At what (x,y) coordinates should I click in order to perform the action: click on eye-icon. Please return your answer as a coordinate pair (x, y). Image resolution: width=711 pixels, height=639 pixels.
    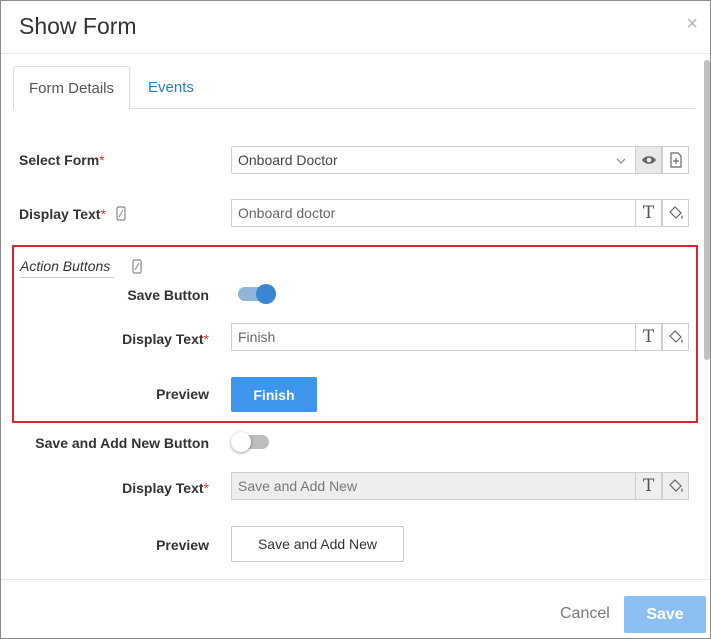
    Looking at the image, I should click on (648, 160).